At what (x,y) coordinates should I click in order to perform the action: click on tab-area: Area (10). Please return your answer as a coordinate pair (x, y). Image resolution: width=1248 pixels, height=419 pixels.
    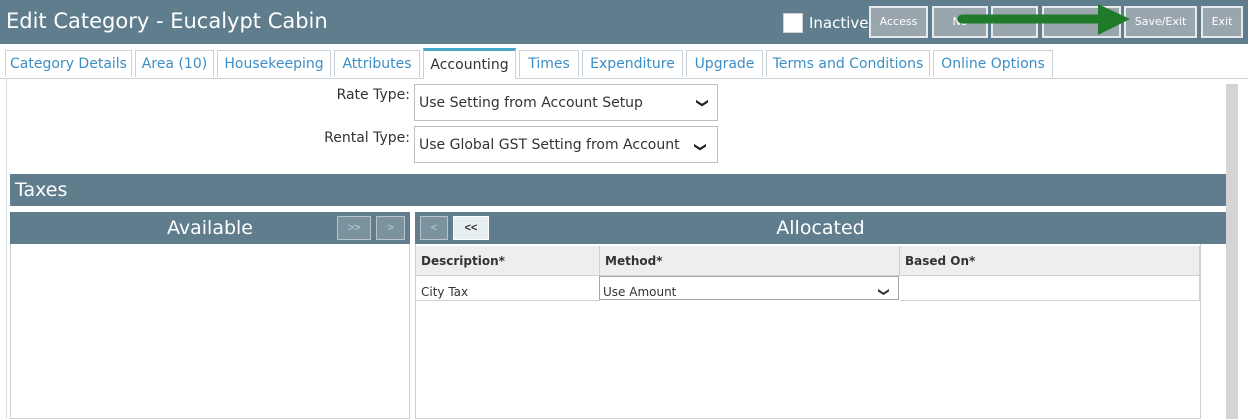
    Looking at the image, I should click on (174, 63).